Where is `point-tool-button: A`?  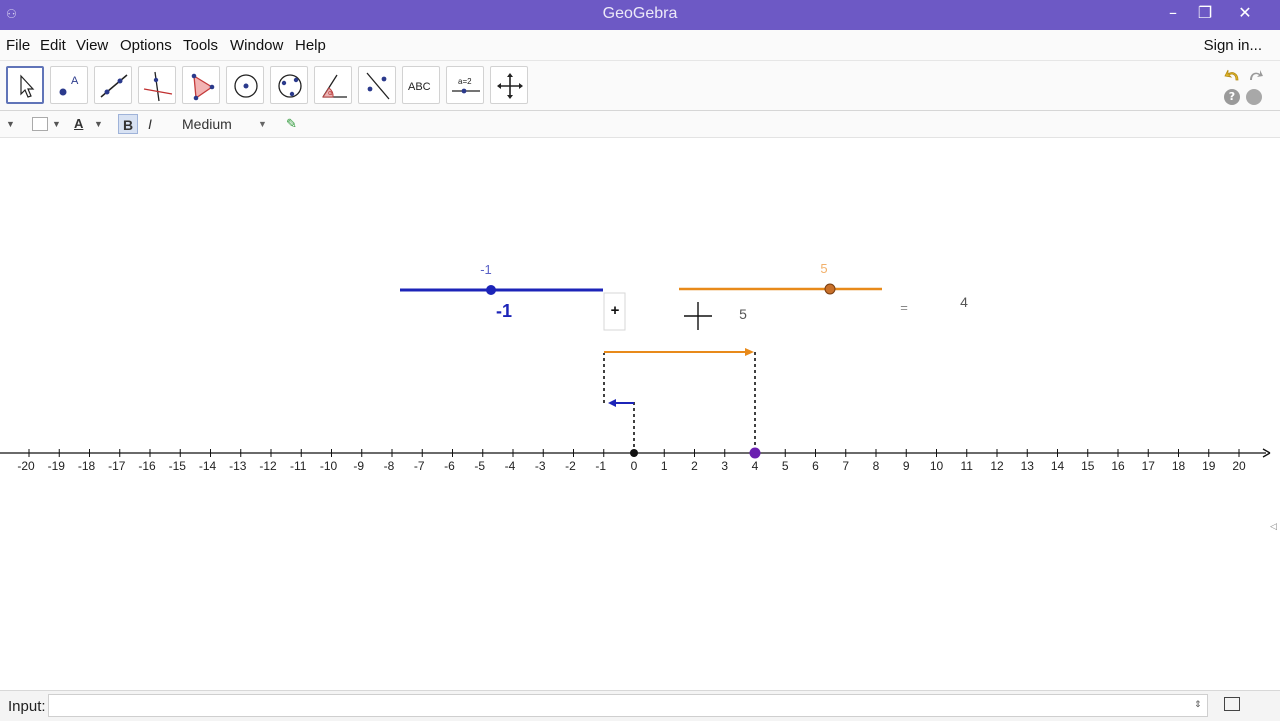
point-tool-button: A is located at coordinates (69, 85).